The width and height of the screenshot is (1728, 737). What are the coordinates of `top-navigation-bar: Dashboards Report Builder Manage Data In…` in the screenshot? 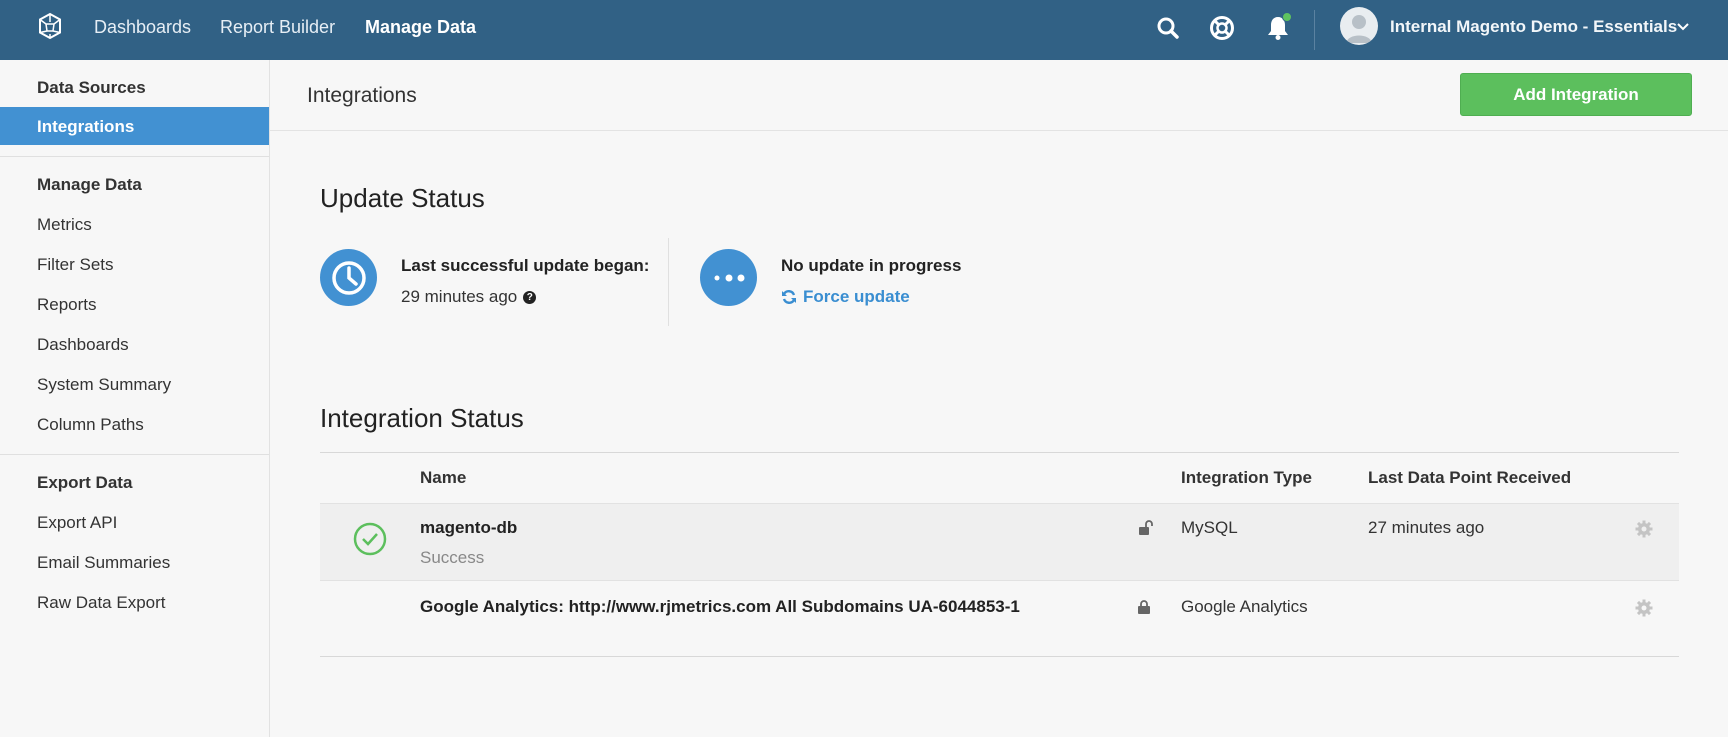 It's located at (864, 30).